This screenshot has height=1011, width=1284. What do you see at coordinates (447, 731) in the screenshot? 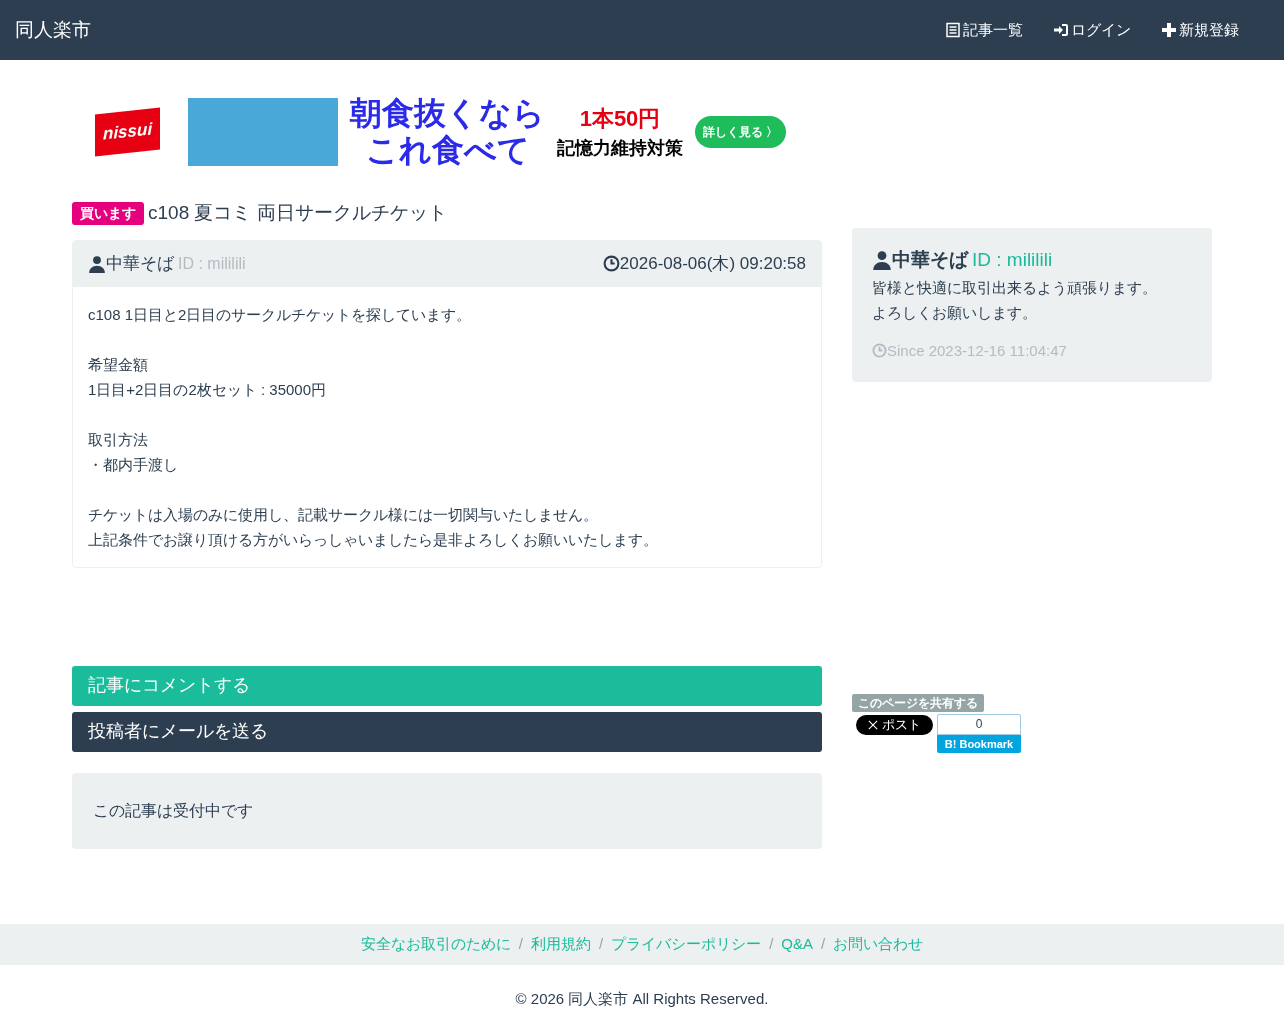
I see `action-button: 投稿者にメールを送る` at bounding box center [447, 731].